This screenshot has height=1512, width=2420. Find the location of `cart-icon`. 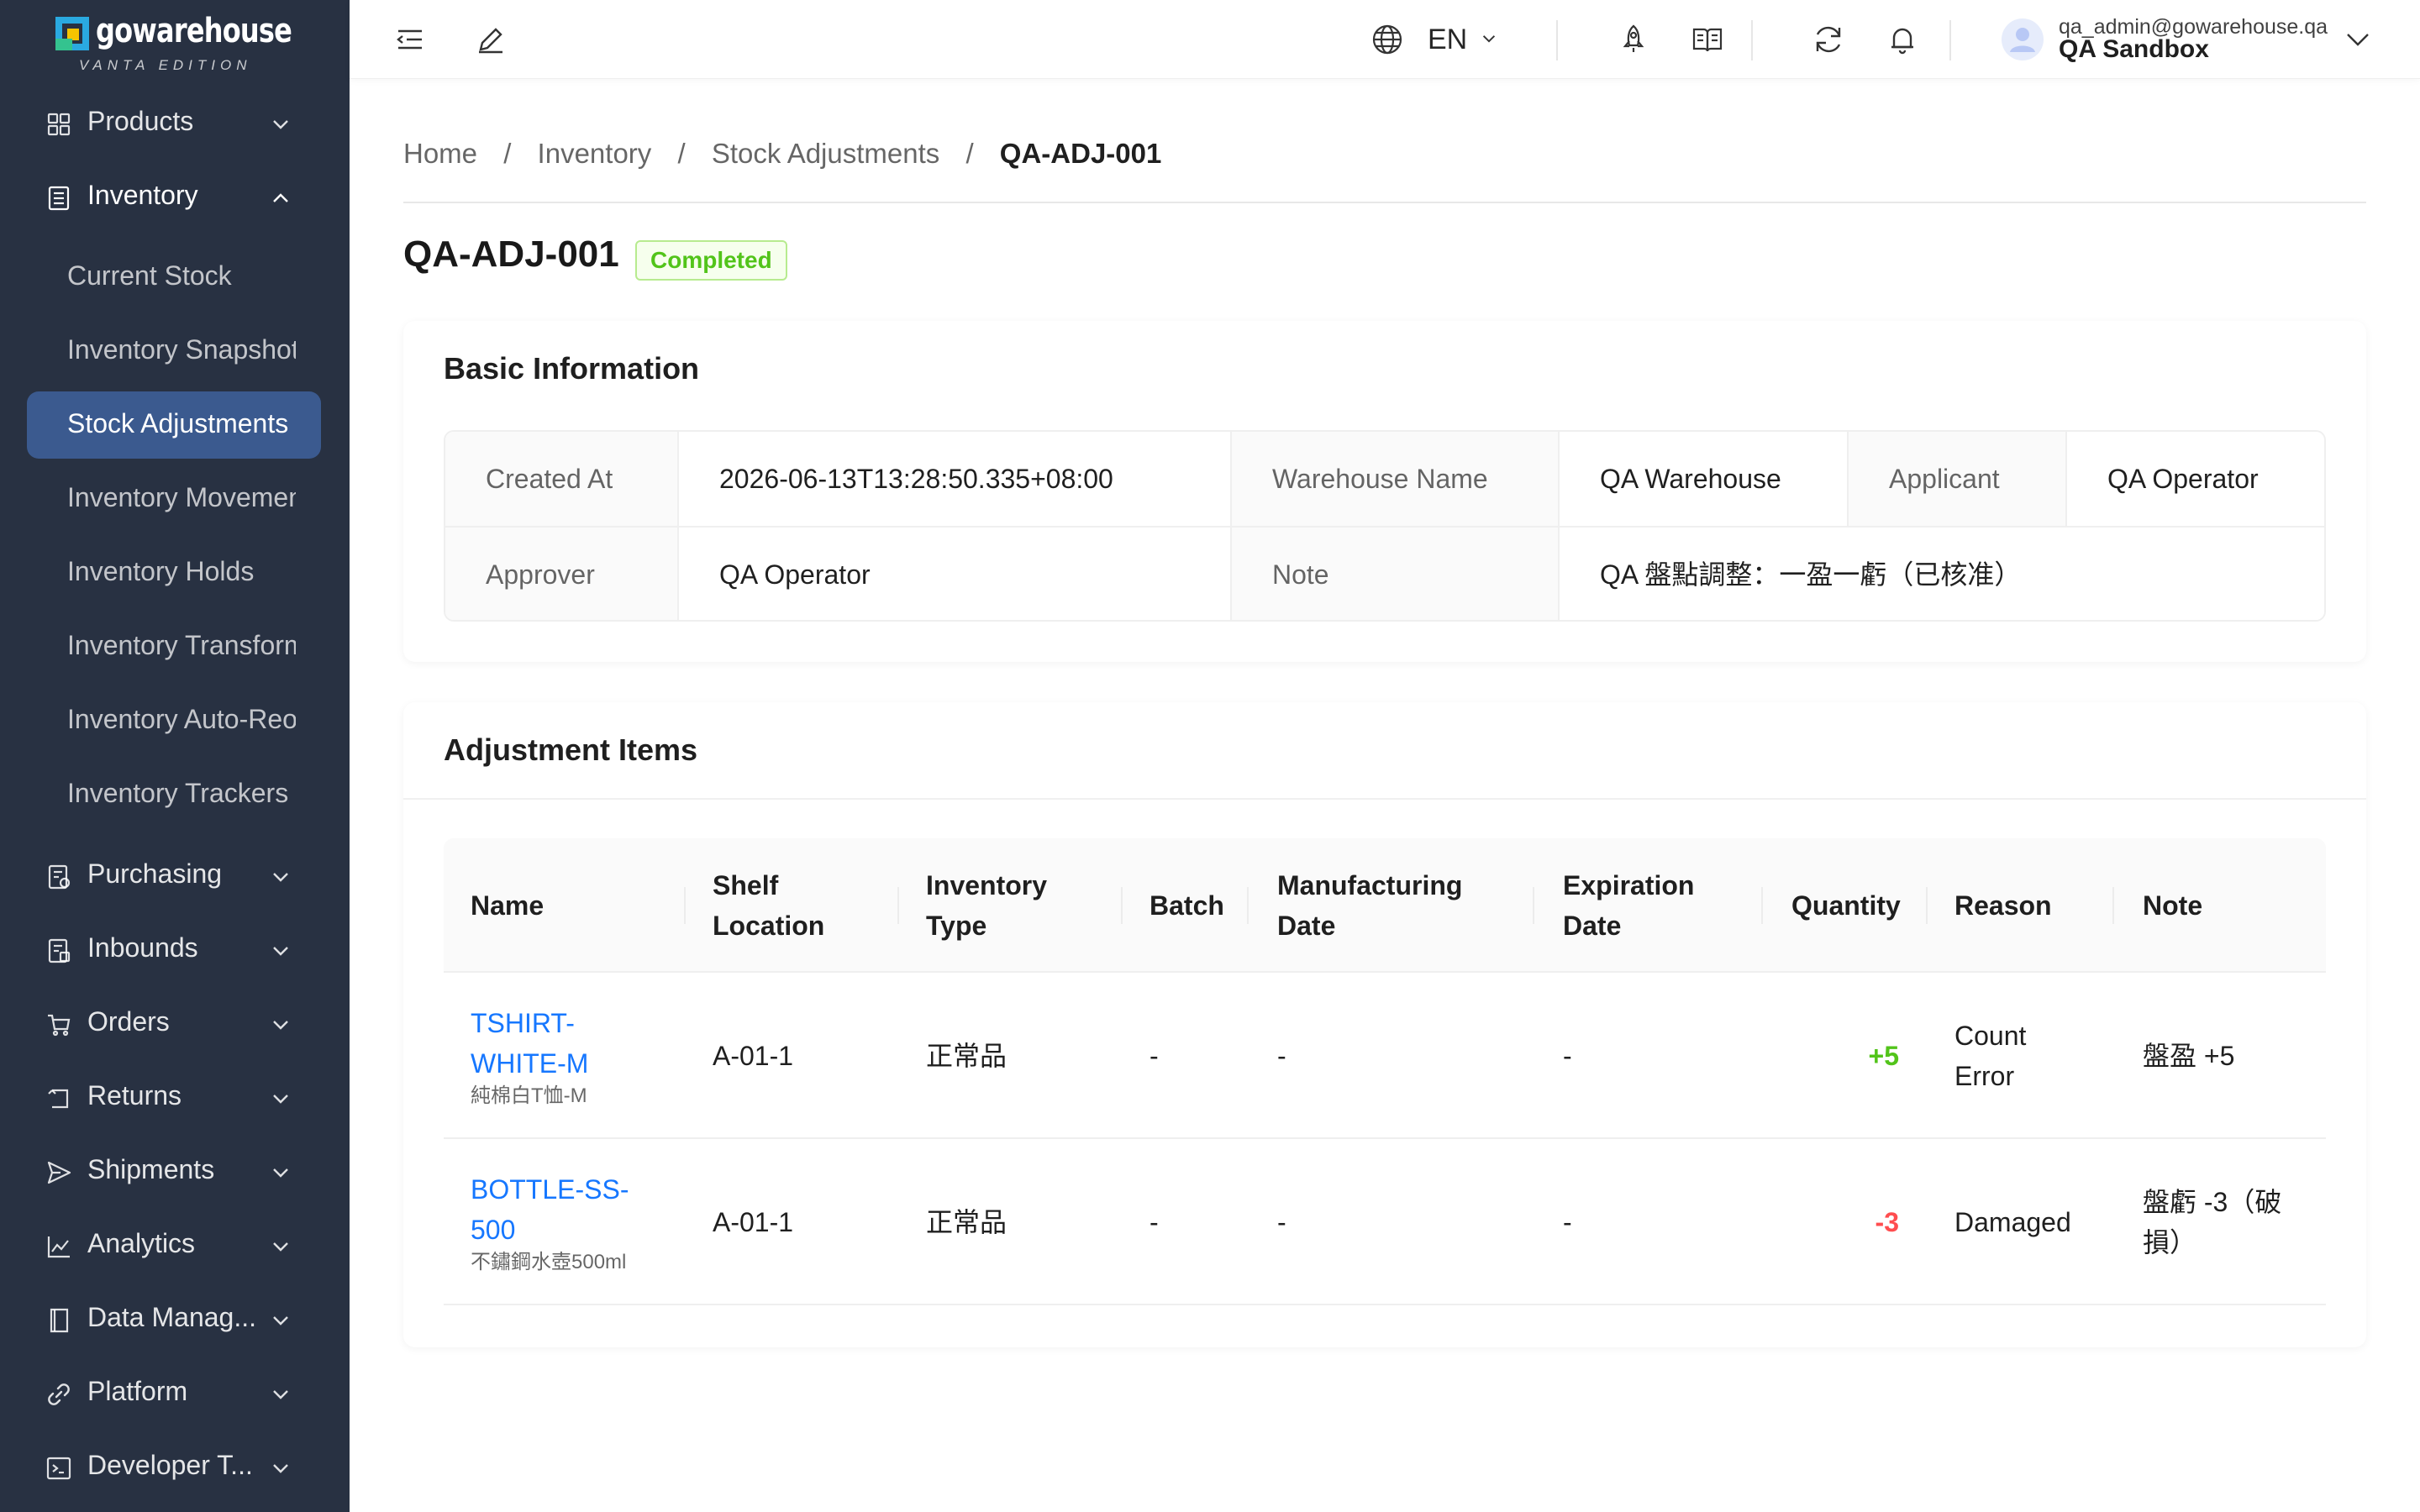

cart-icon is located at coordinates (60, 1025).